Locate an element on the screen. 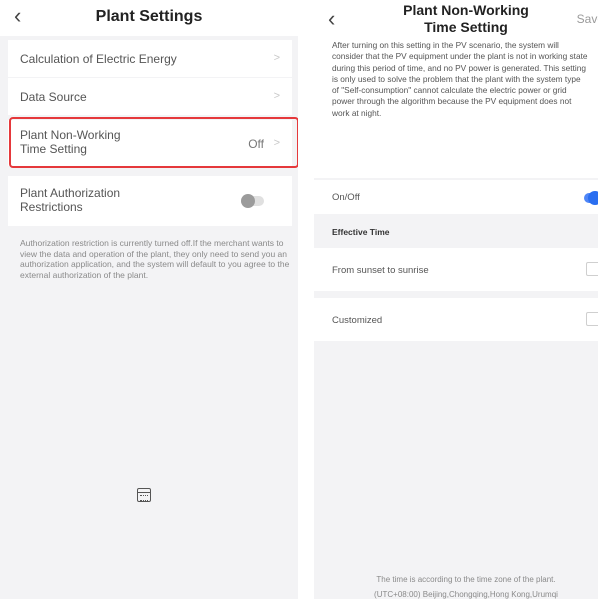 This screenshot has width=598, height=599. plant-settings-header: ‹ Plant Settings is located at coordinates (149, 18).